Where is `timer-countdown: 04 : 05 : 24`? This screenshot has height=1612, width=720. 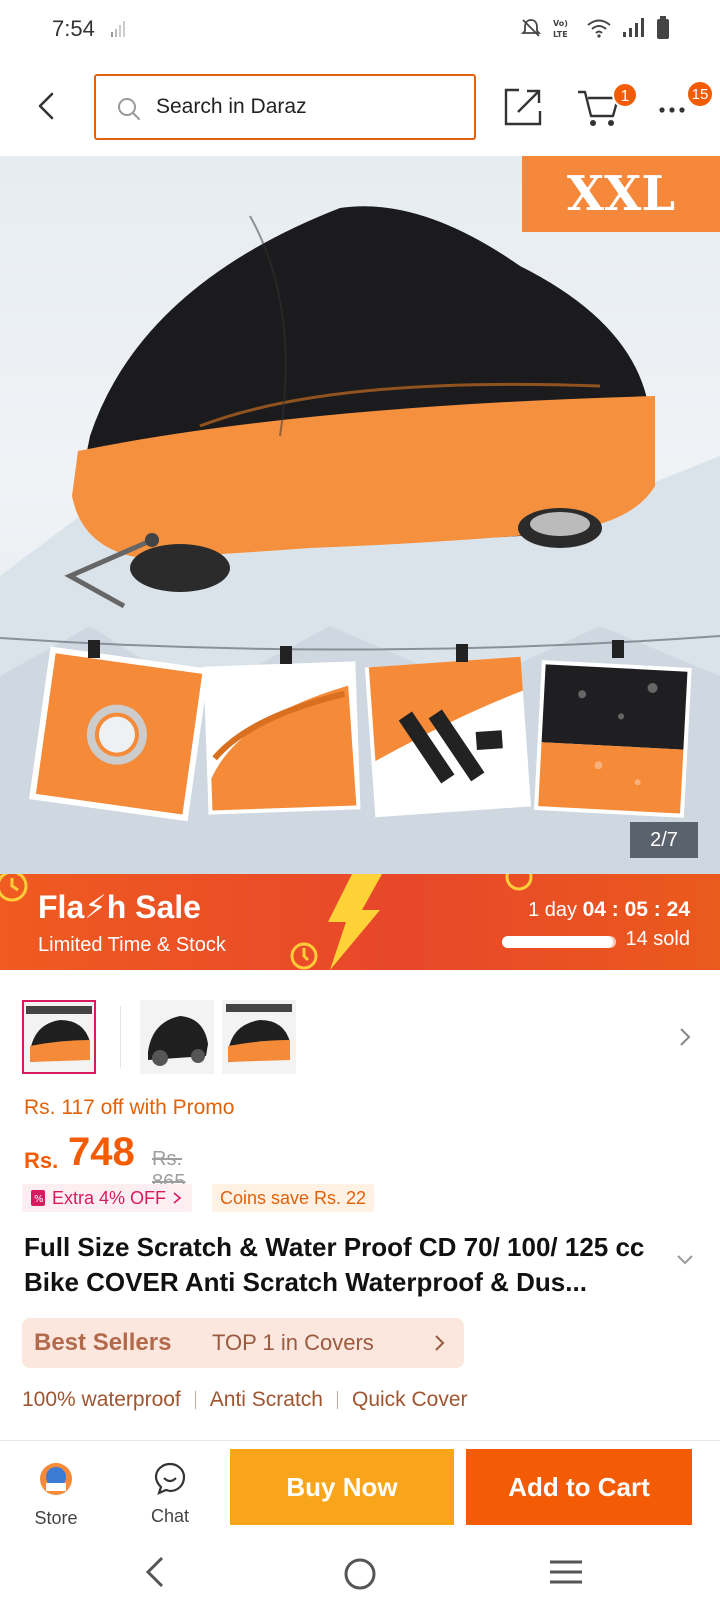 timer-countdown: 04 : 05 : 24 is located at coordinates (636, 909).